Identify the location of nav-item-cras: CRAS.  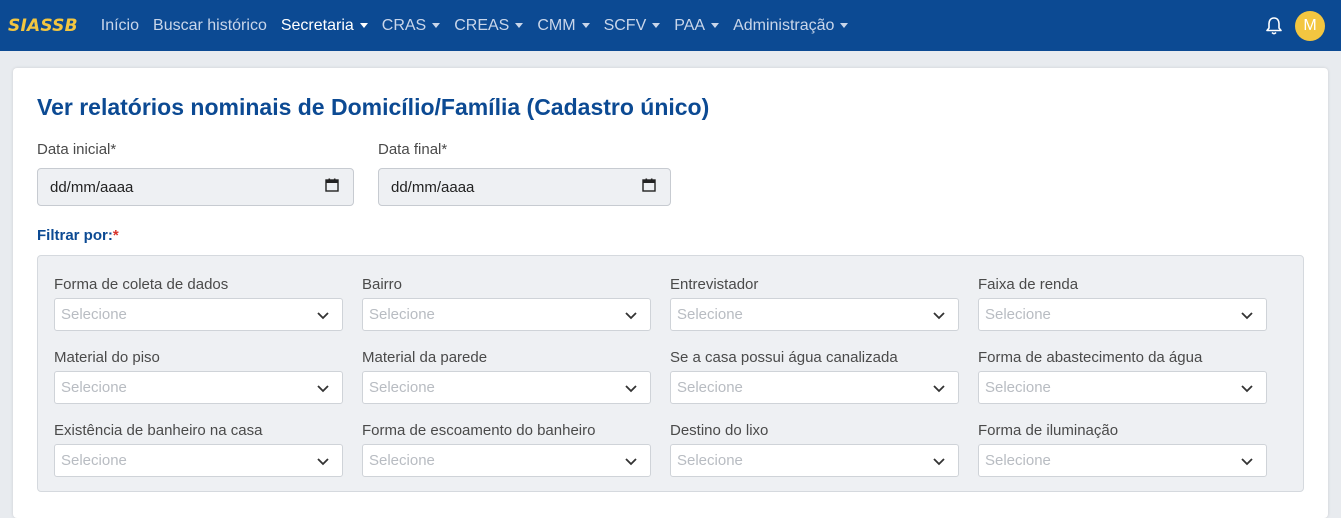
(411, 25).